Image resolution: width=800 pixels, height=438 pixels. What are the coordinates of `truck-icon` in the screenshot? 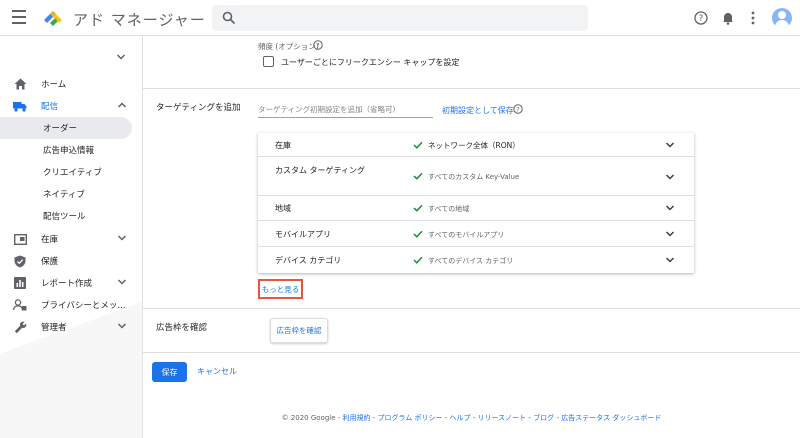 It's located at (20, 106).